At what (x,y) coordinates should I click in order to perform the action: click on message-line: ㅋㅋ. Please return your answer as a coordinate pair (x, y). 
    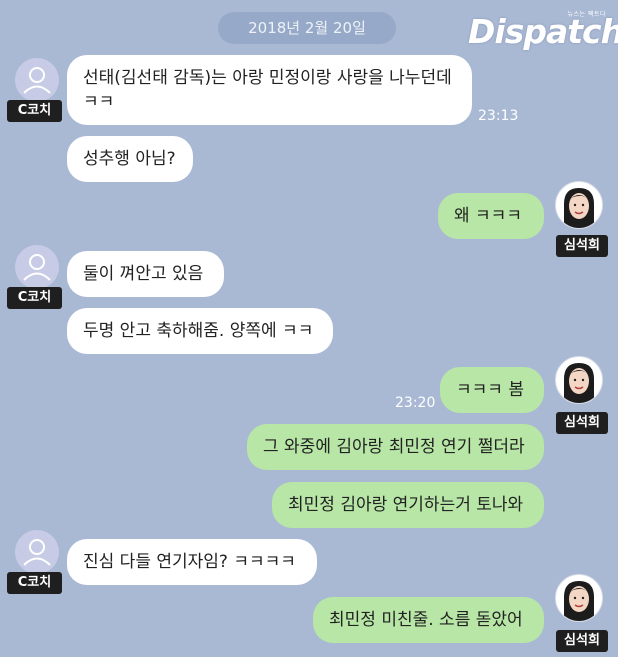
    Looking at the image, I should click on (99, 102).